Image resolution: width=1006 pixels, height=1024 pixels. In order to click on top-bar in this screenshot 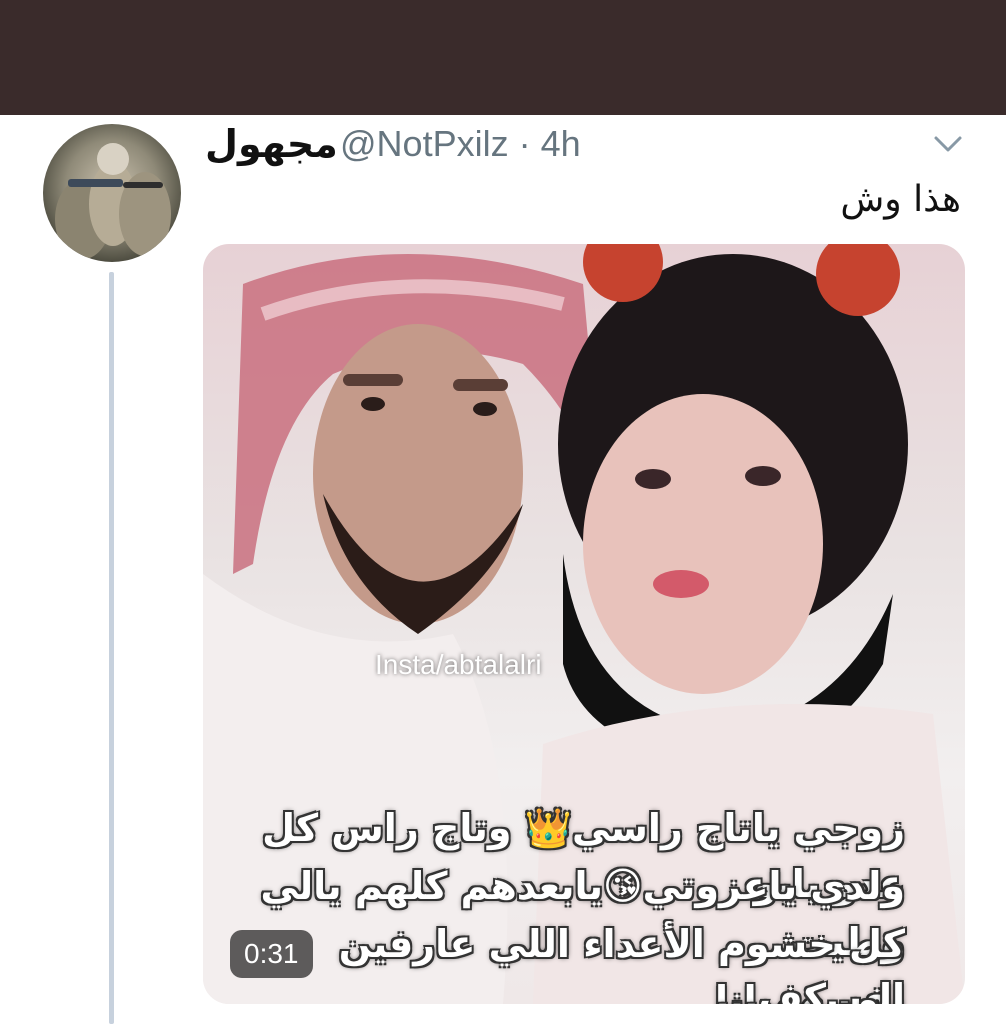, I will do `click(503, 57)`.